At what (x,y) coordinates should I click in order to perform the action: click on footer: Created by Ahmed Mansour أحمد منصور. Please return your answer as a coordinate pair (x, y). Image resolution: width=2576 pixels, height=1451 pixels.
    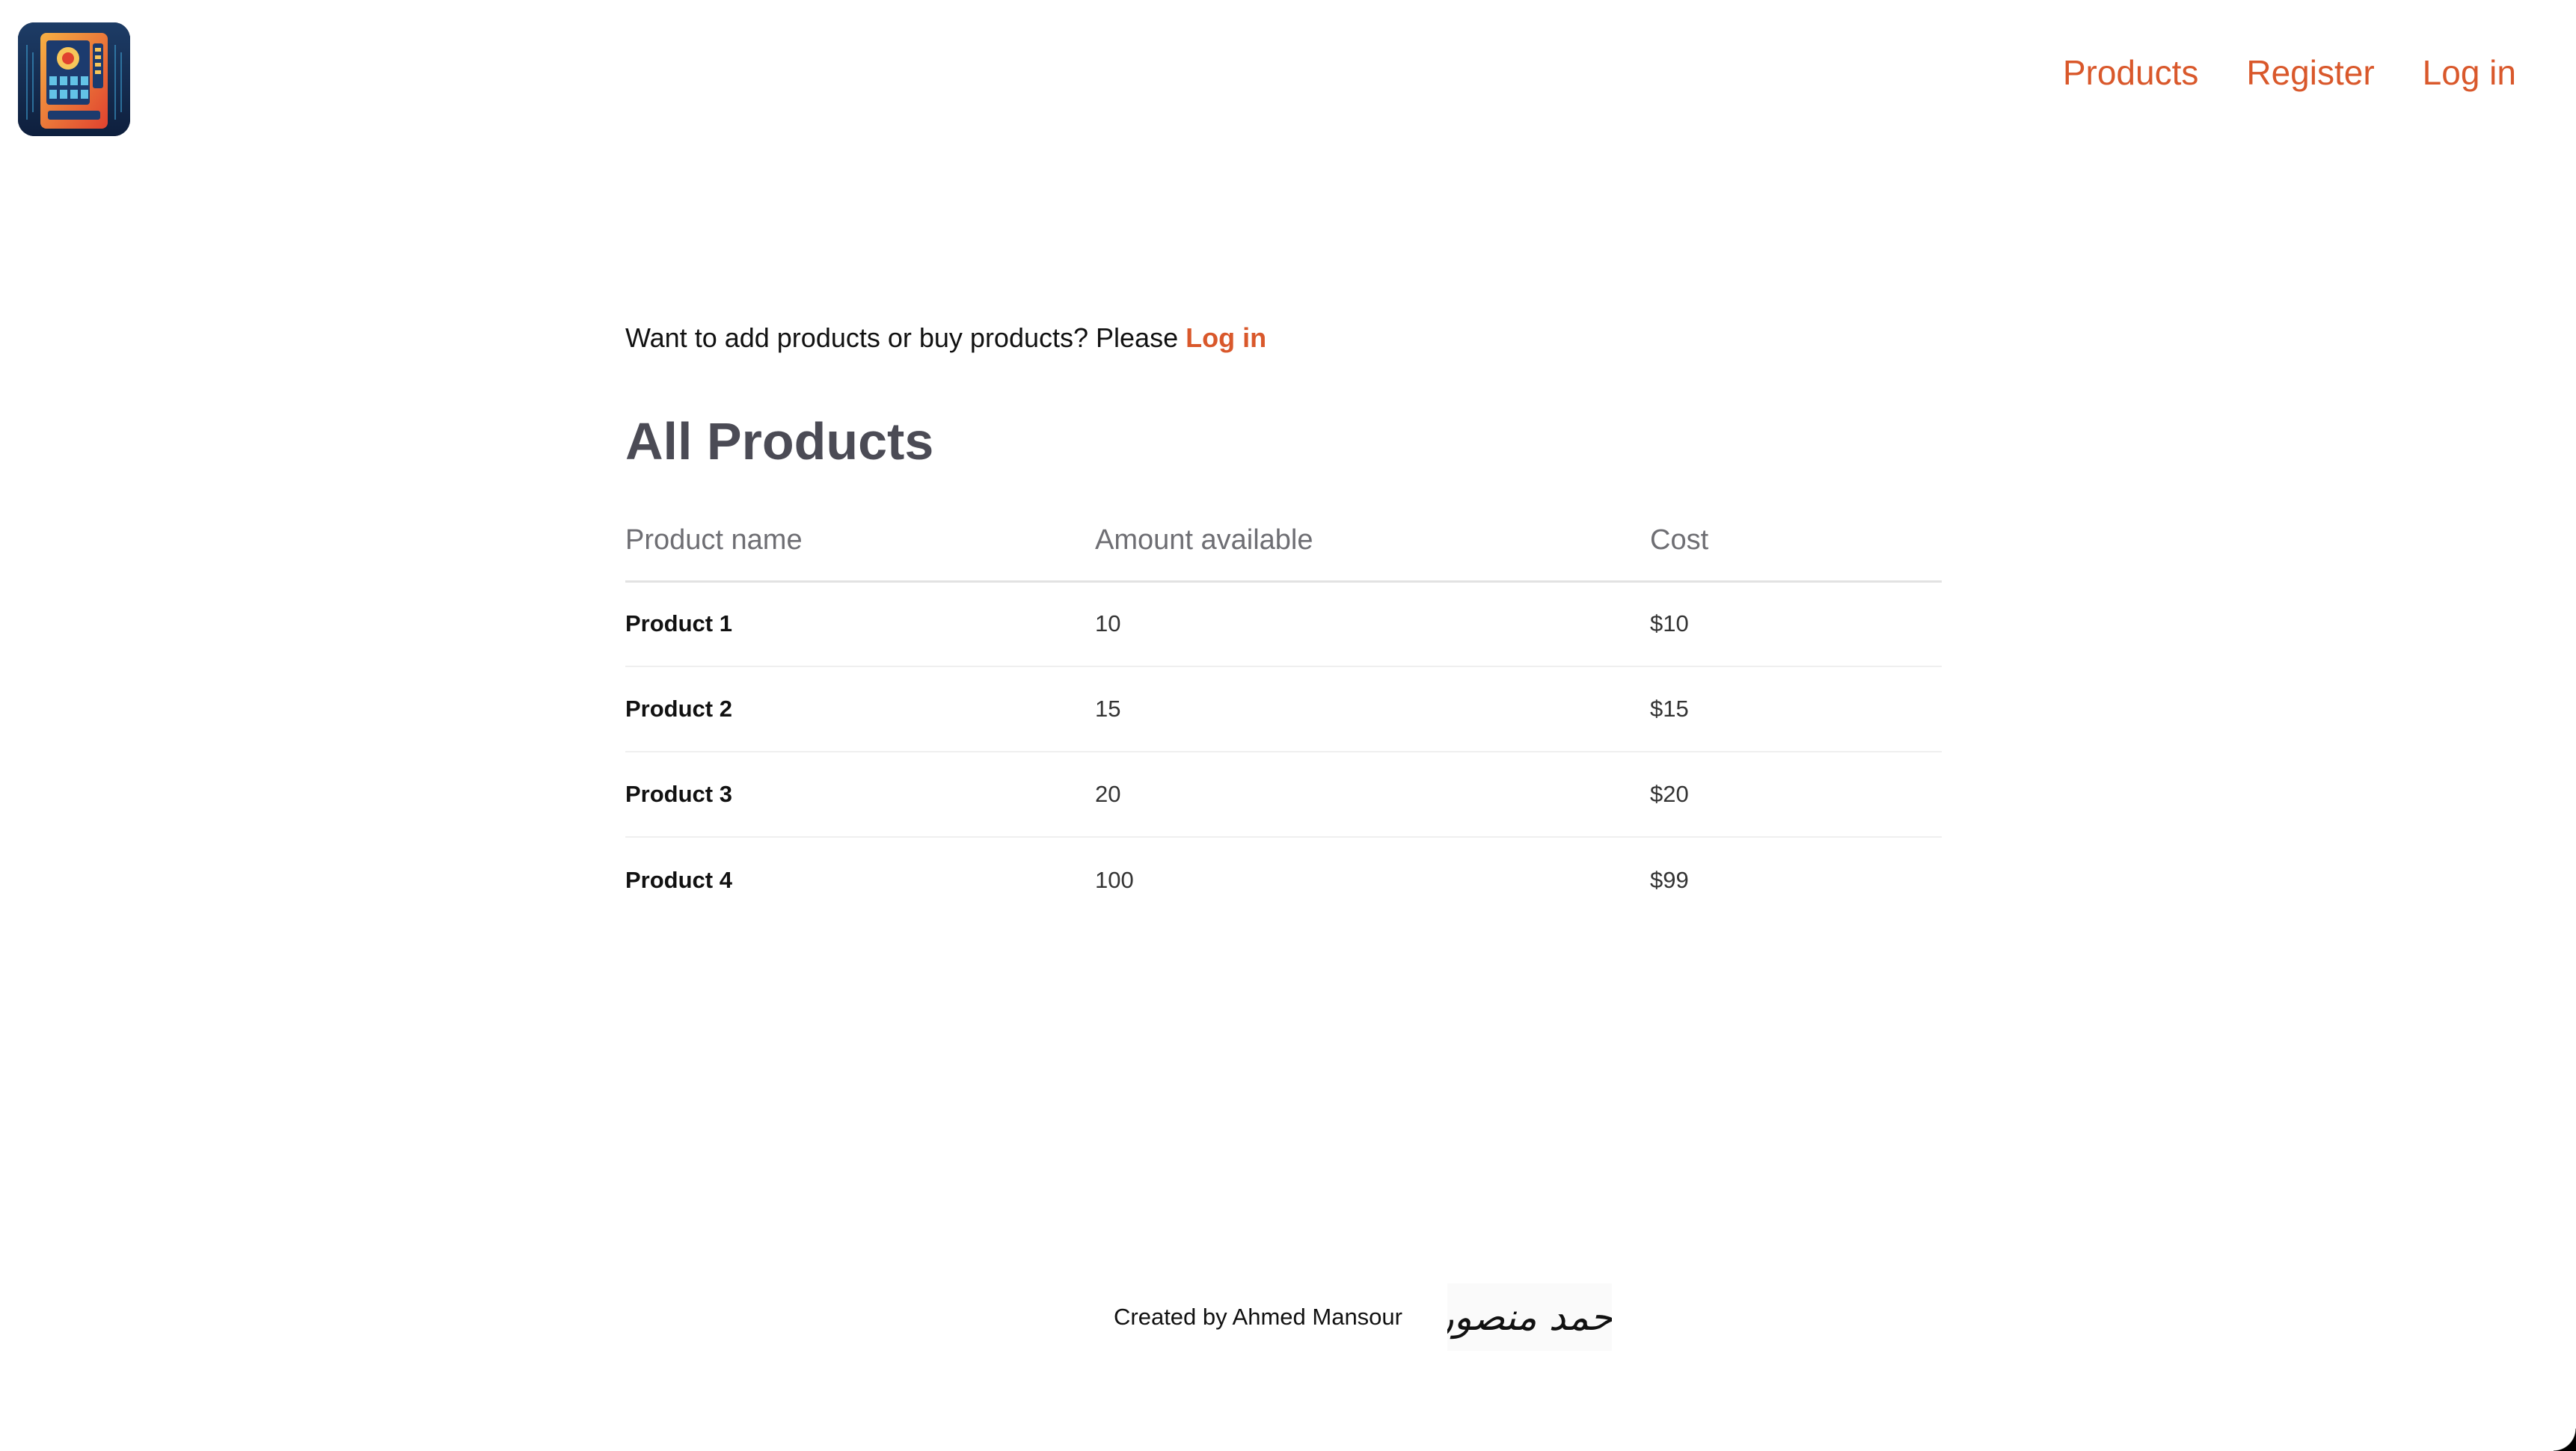
    Looking at the image, I should click on (1288, 1317).